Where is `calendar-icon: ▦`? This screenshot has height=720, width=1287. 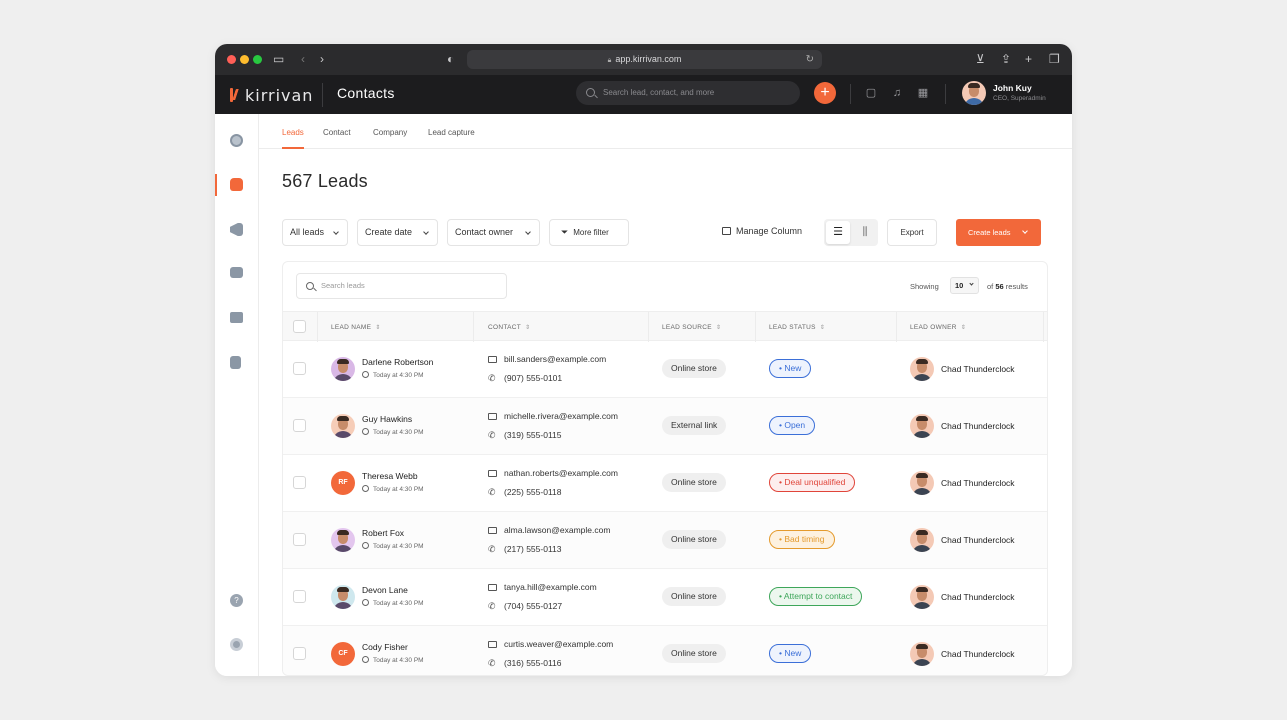 calendar-icon: ▦ is located at coordinates (923, 93).